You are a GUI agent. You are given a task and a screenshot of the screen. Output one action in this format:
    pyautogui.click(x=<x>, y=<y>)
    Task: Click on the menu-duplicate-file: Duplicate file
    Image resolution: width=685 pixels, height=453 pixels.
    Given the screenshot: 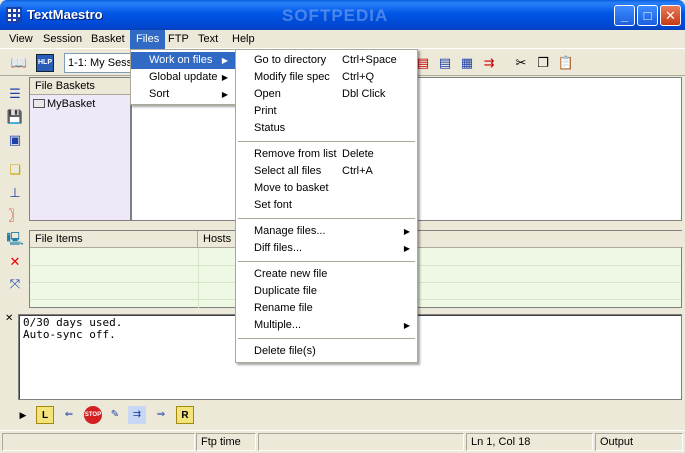 What is the action you would take?
    pyautogui.click(x=326, y=291)
    